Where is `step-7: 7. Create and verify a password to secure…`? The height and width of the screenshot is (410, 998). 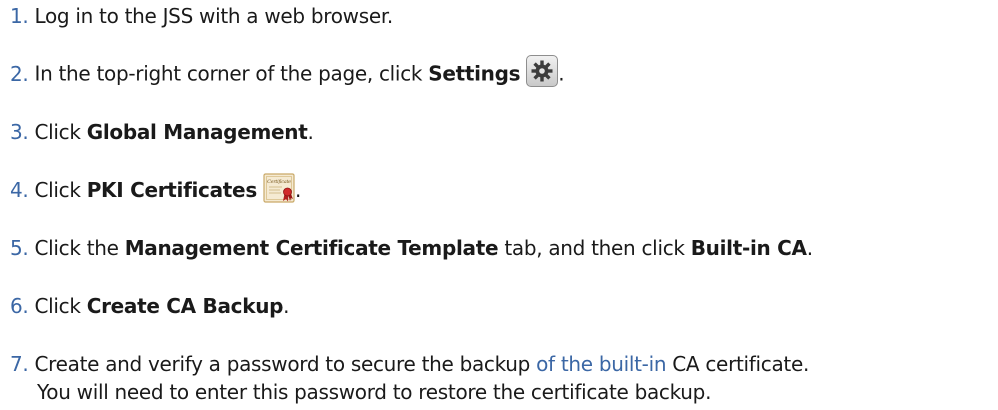 step-7: 7. Create and verify a password to secure… is located at coordinates (409, 378).